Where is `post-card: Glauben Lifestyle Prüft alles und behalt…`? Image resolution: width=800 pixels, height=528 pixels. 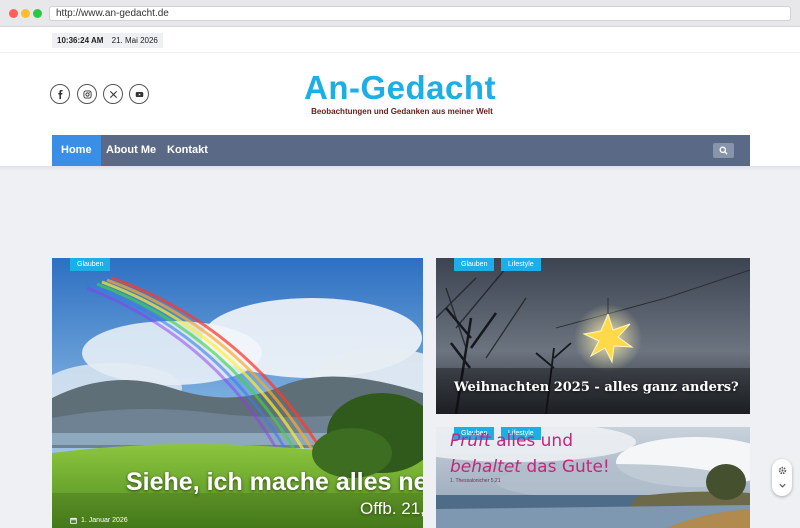
post-card: Glauben Lifestyle Prüft alles und behalt… is located at coordinates (593, 477).